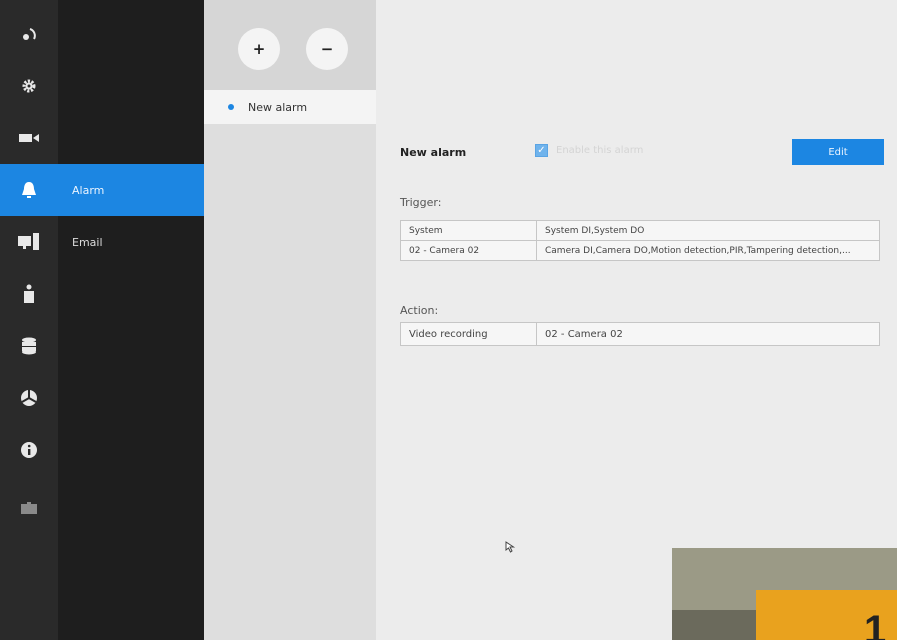  Describe the element at coordinates (131, 242) in the screenshot. I see `submenu-item-email: Email` at that location.